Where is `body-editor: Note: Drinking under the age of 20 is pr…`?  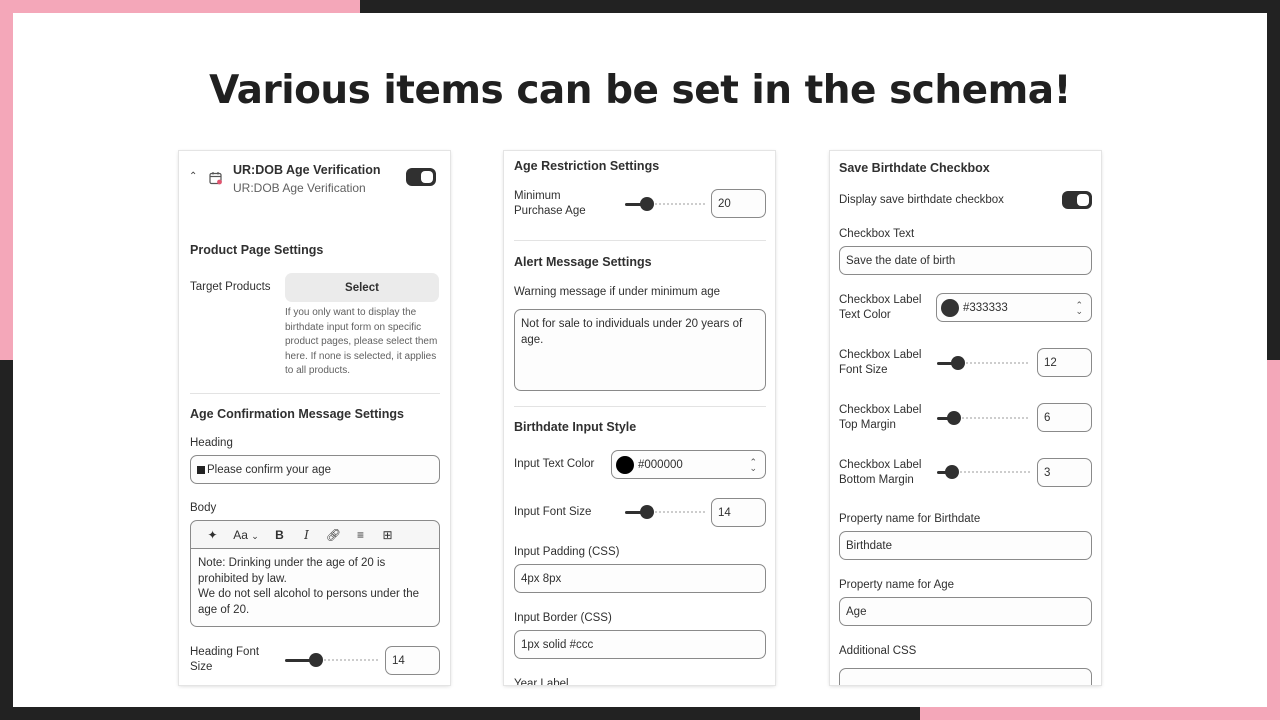
body-editor: Note: Drinking under the age of 20 is pr… is located at coordinates (315, 588).